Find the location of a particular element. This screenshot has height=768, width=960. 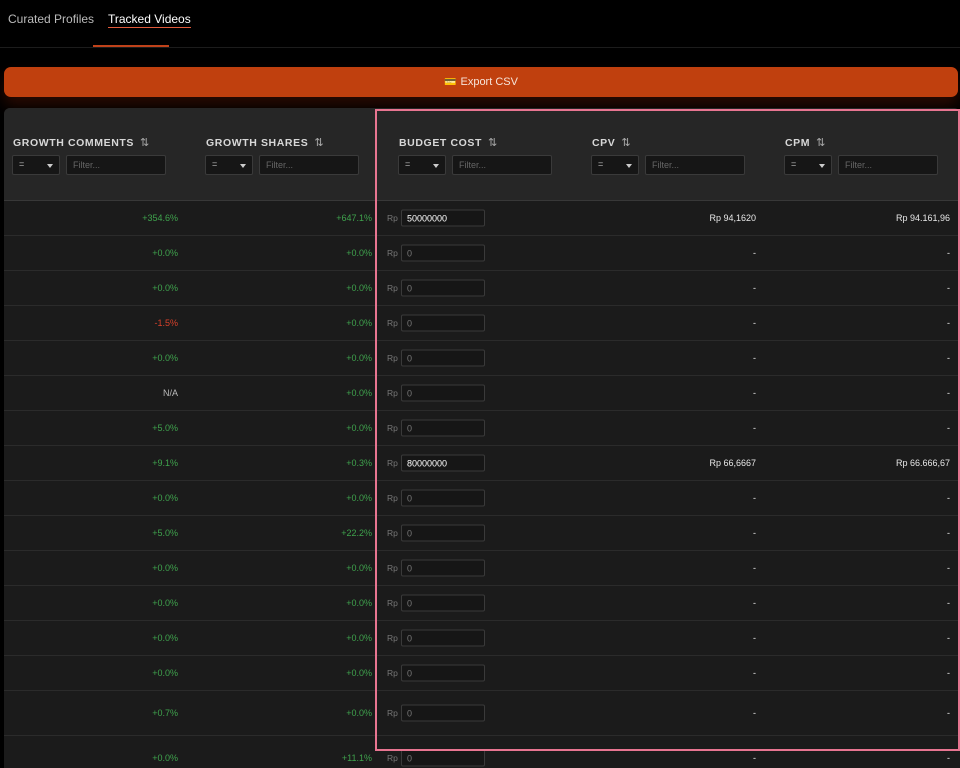

table-row: +0.0% +11.1% Rp - - is located at coordinates (482, 752).